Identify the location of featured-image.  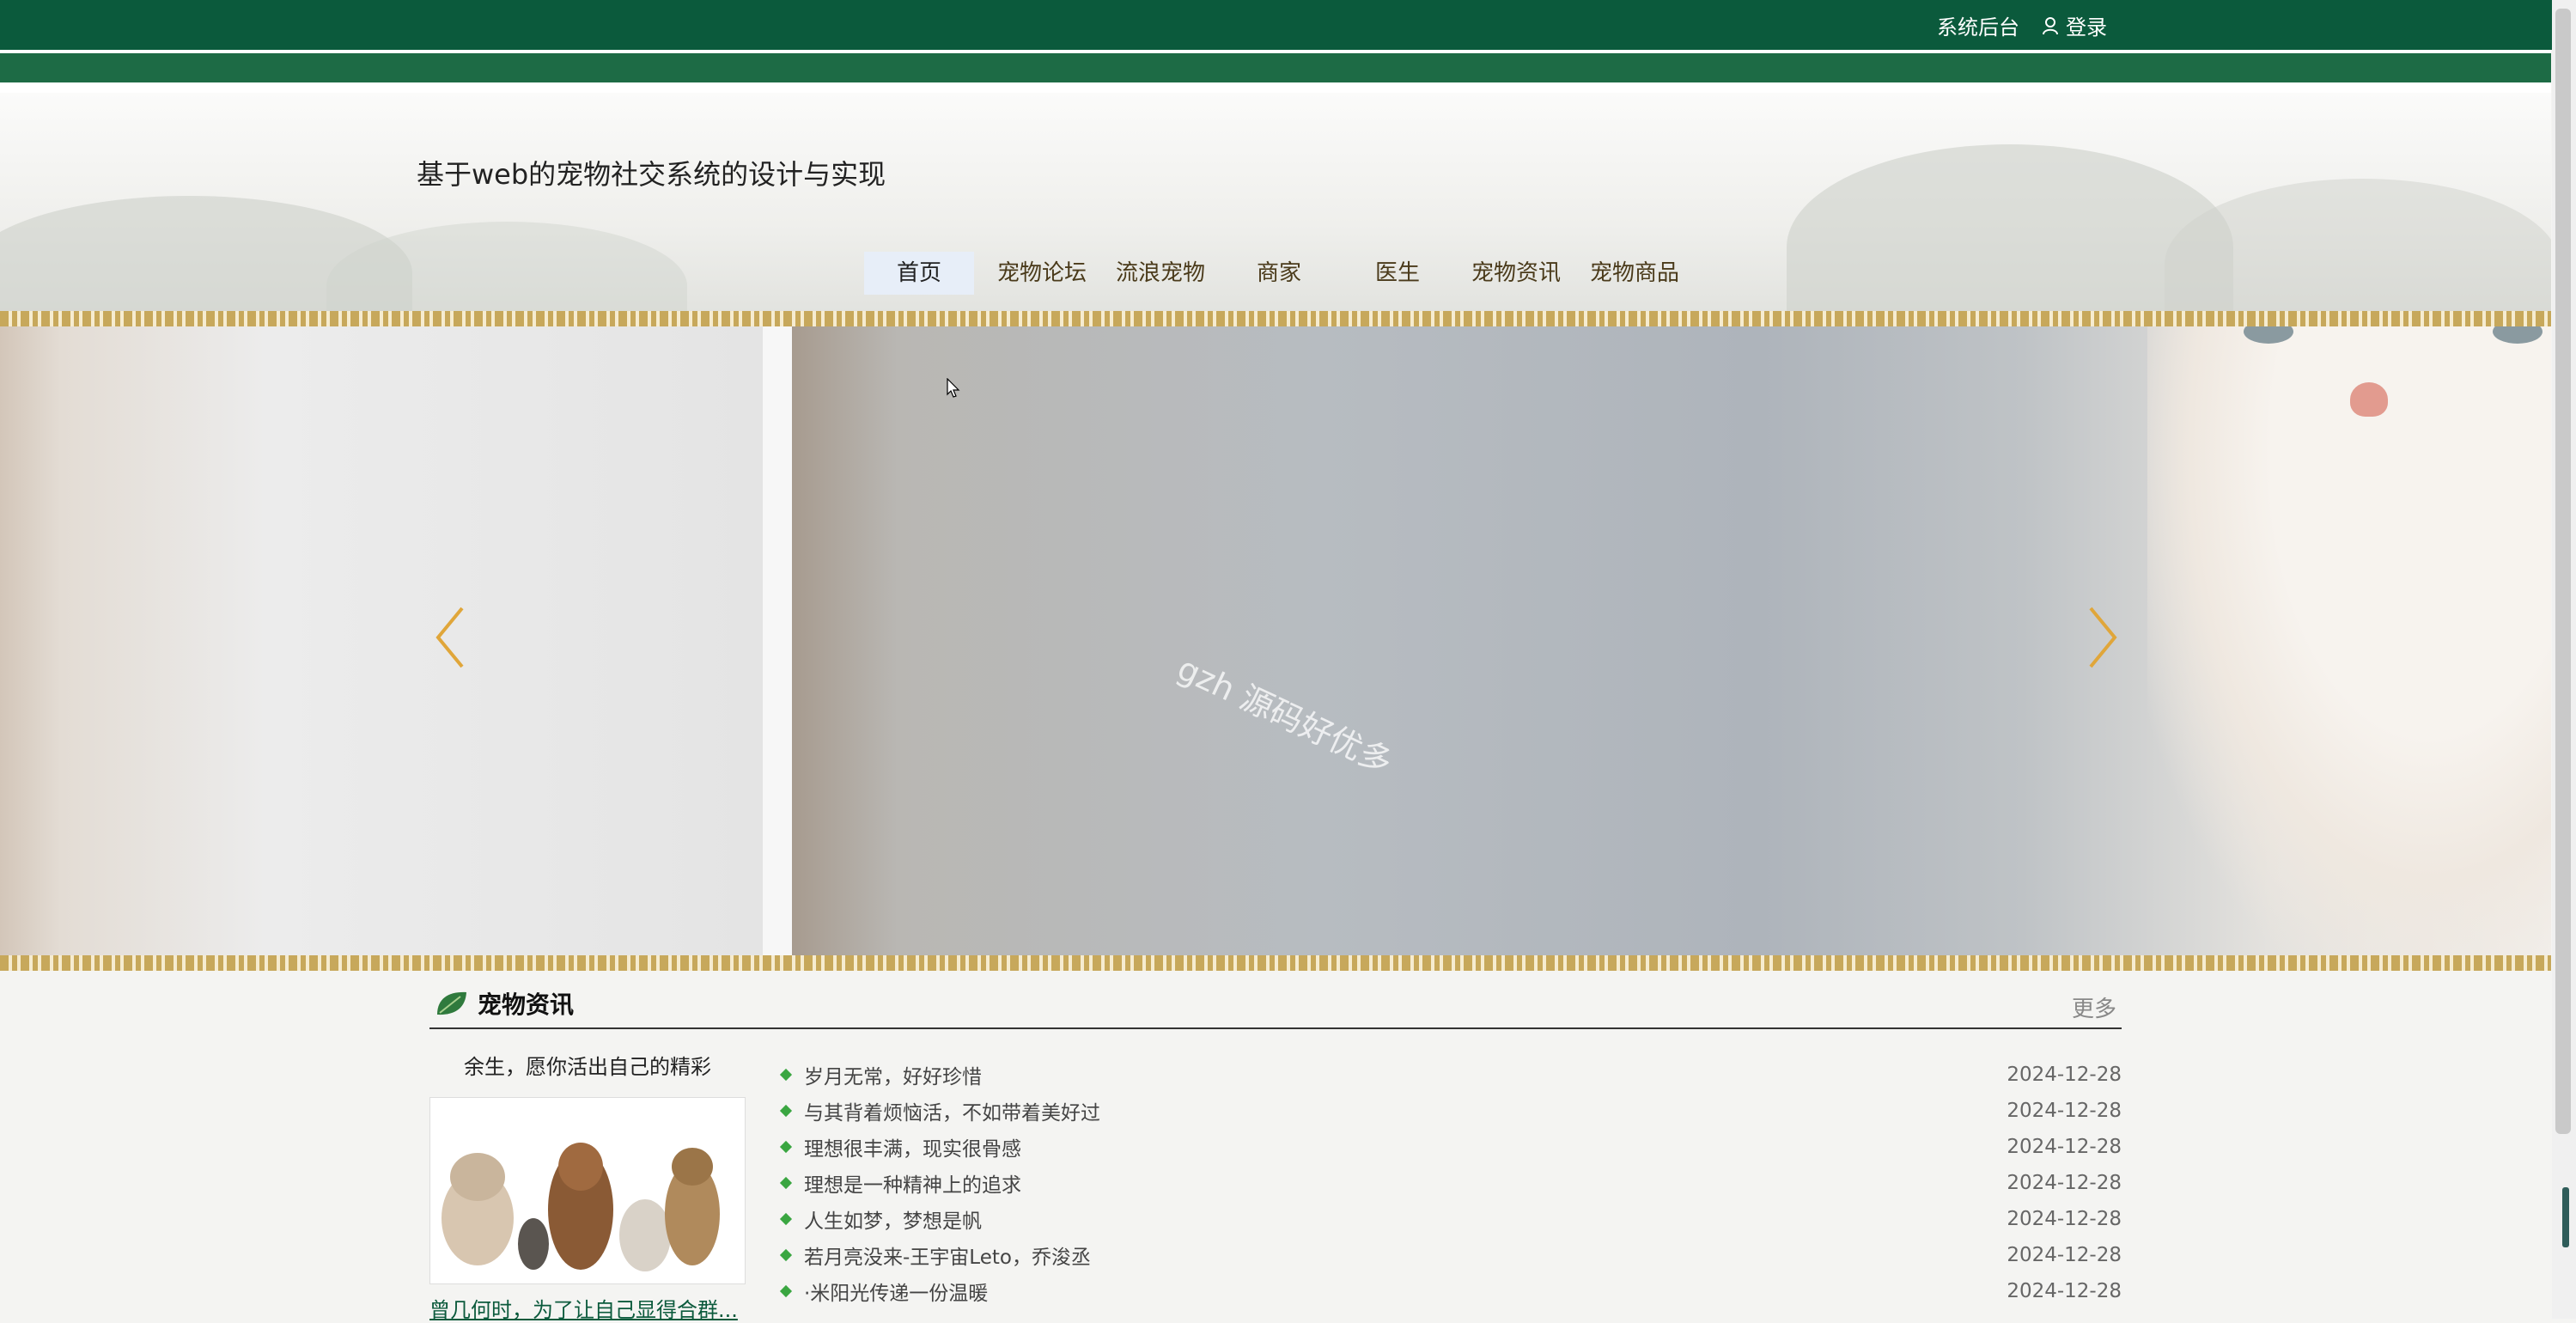
(587, 1190).